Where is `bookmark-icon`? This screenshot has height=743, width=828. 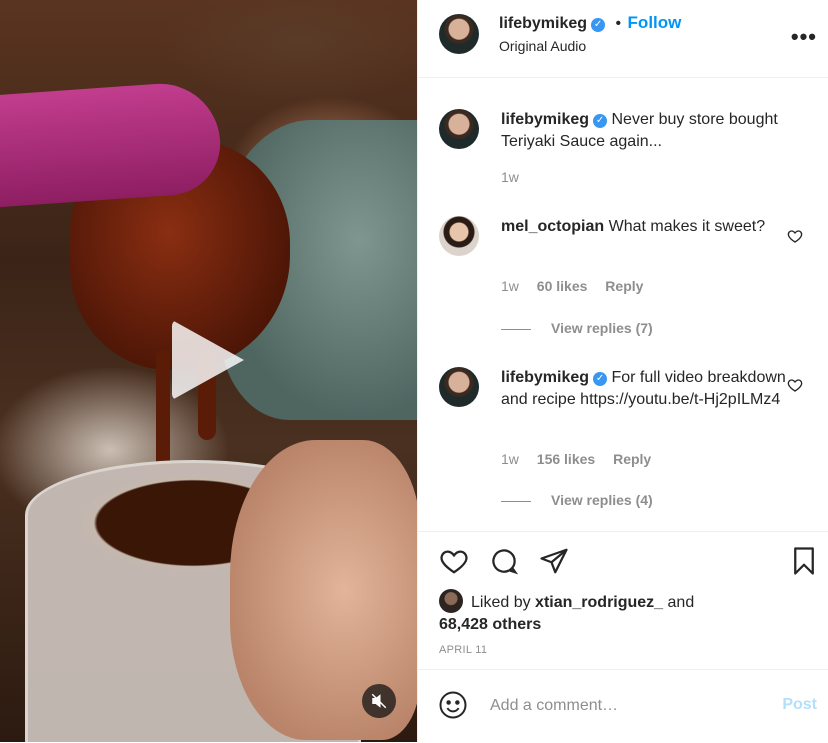 bookmark-icon is located at coordinates (804, 561).